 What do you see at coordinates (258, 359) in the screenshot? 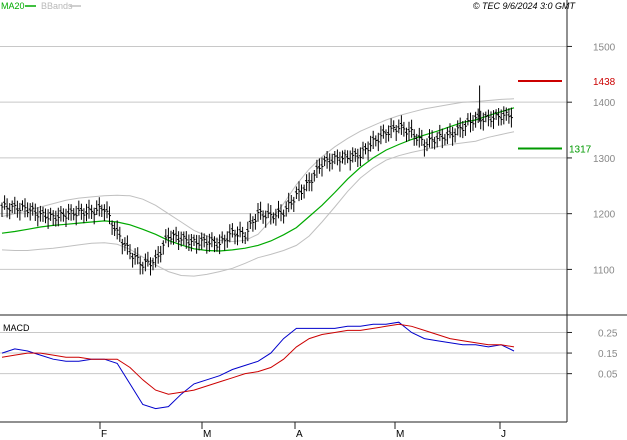
I see `macd-signal-line` at bounding box center [258, 359].